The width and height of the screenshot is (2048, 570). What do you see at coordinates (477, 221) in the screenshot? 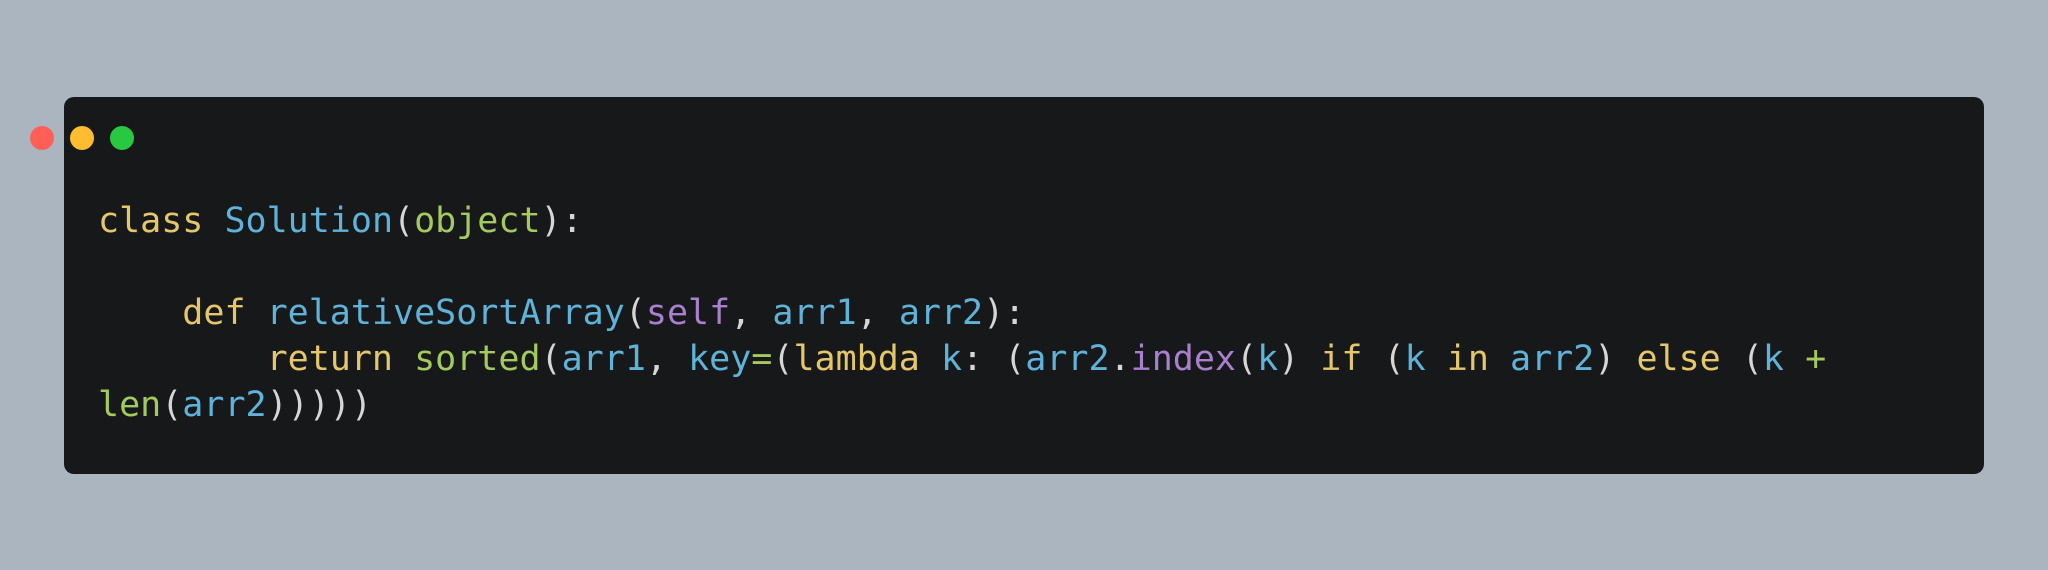
I see `base-class-name: object` at bounding box center [477, 221].